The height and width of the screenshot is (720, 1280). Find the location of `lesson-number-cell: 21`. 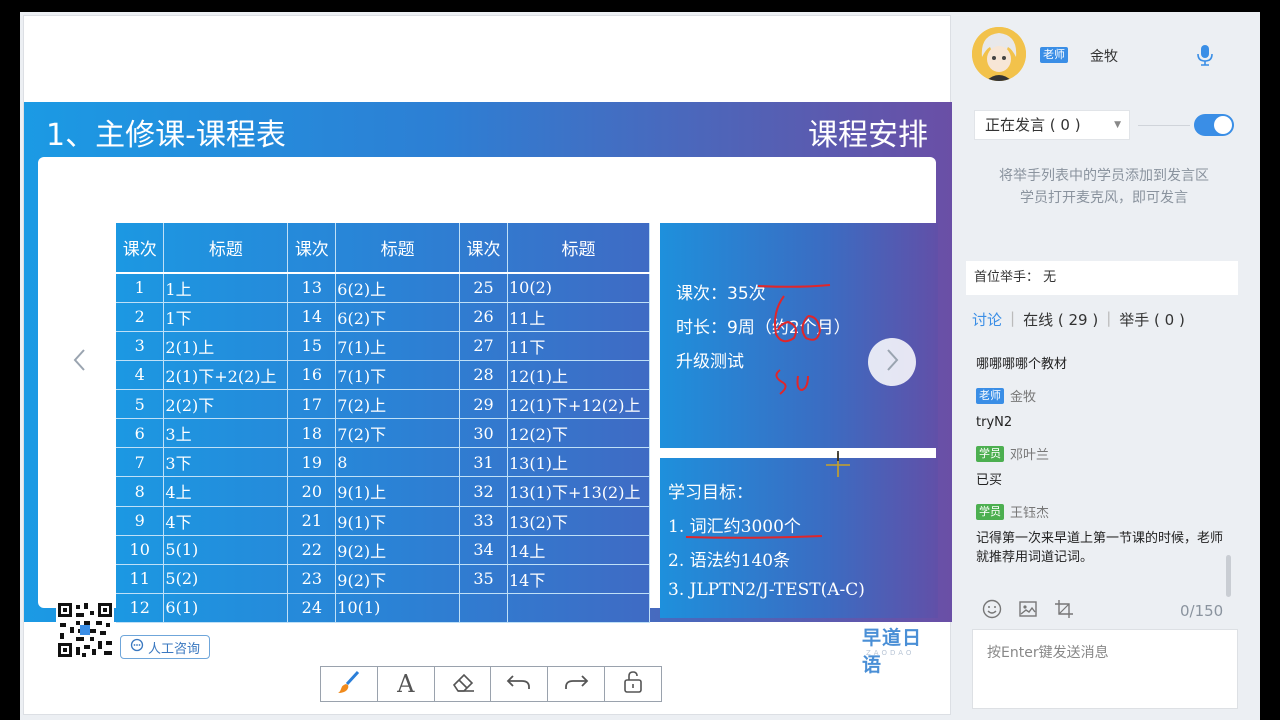

lesson-number-cell: 21 is located at coordinates (312, 521).